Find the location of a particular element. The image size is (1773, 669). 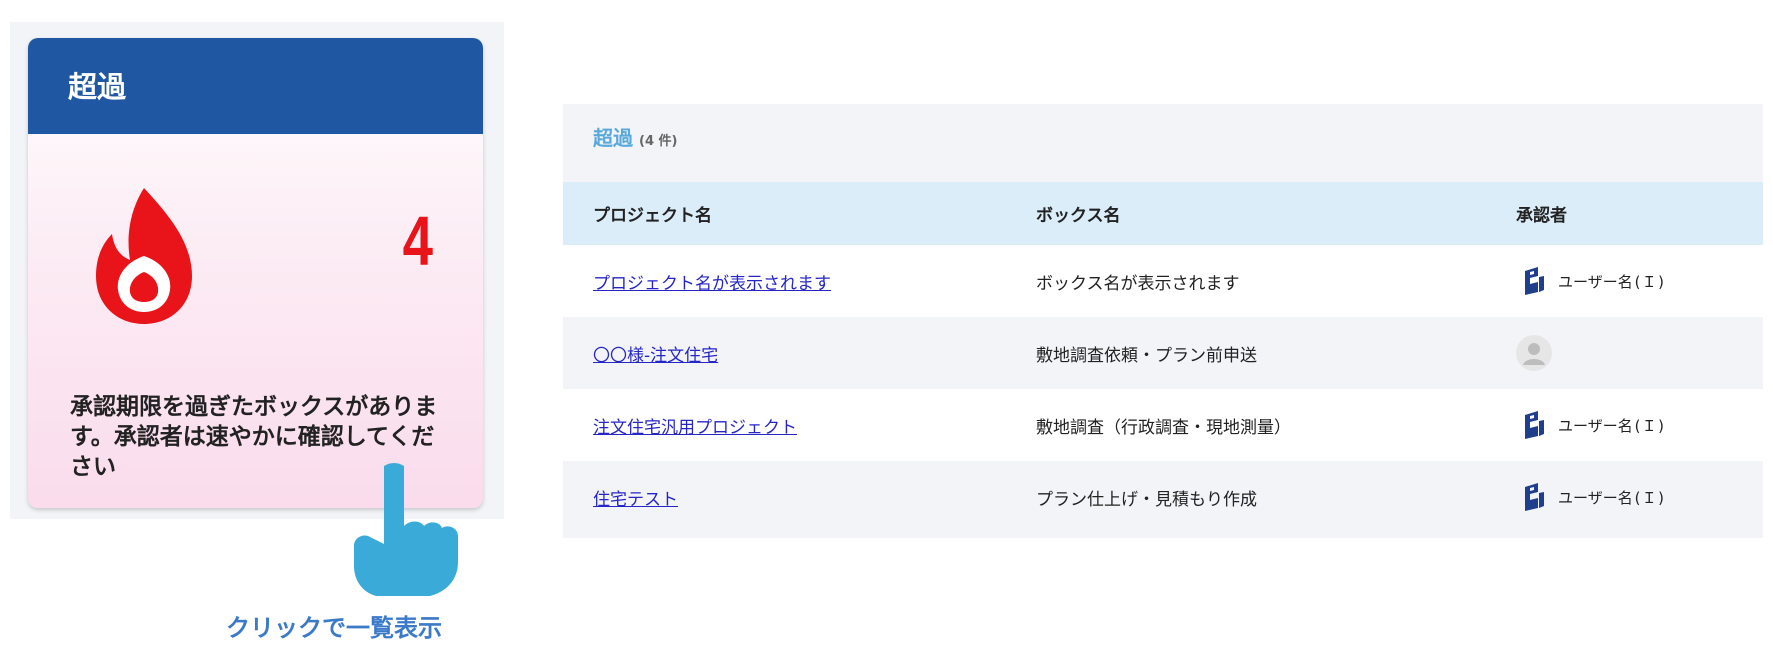

table-row: 〇〇様-注文住宅 敷地調査依頼・プラン前申送 is located at coordinates (1163, 353).